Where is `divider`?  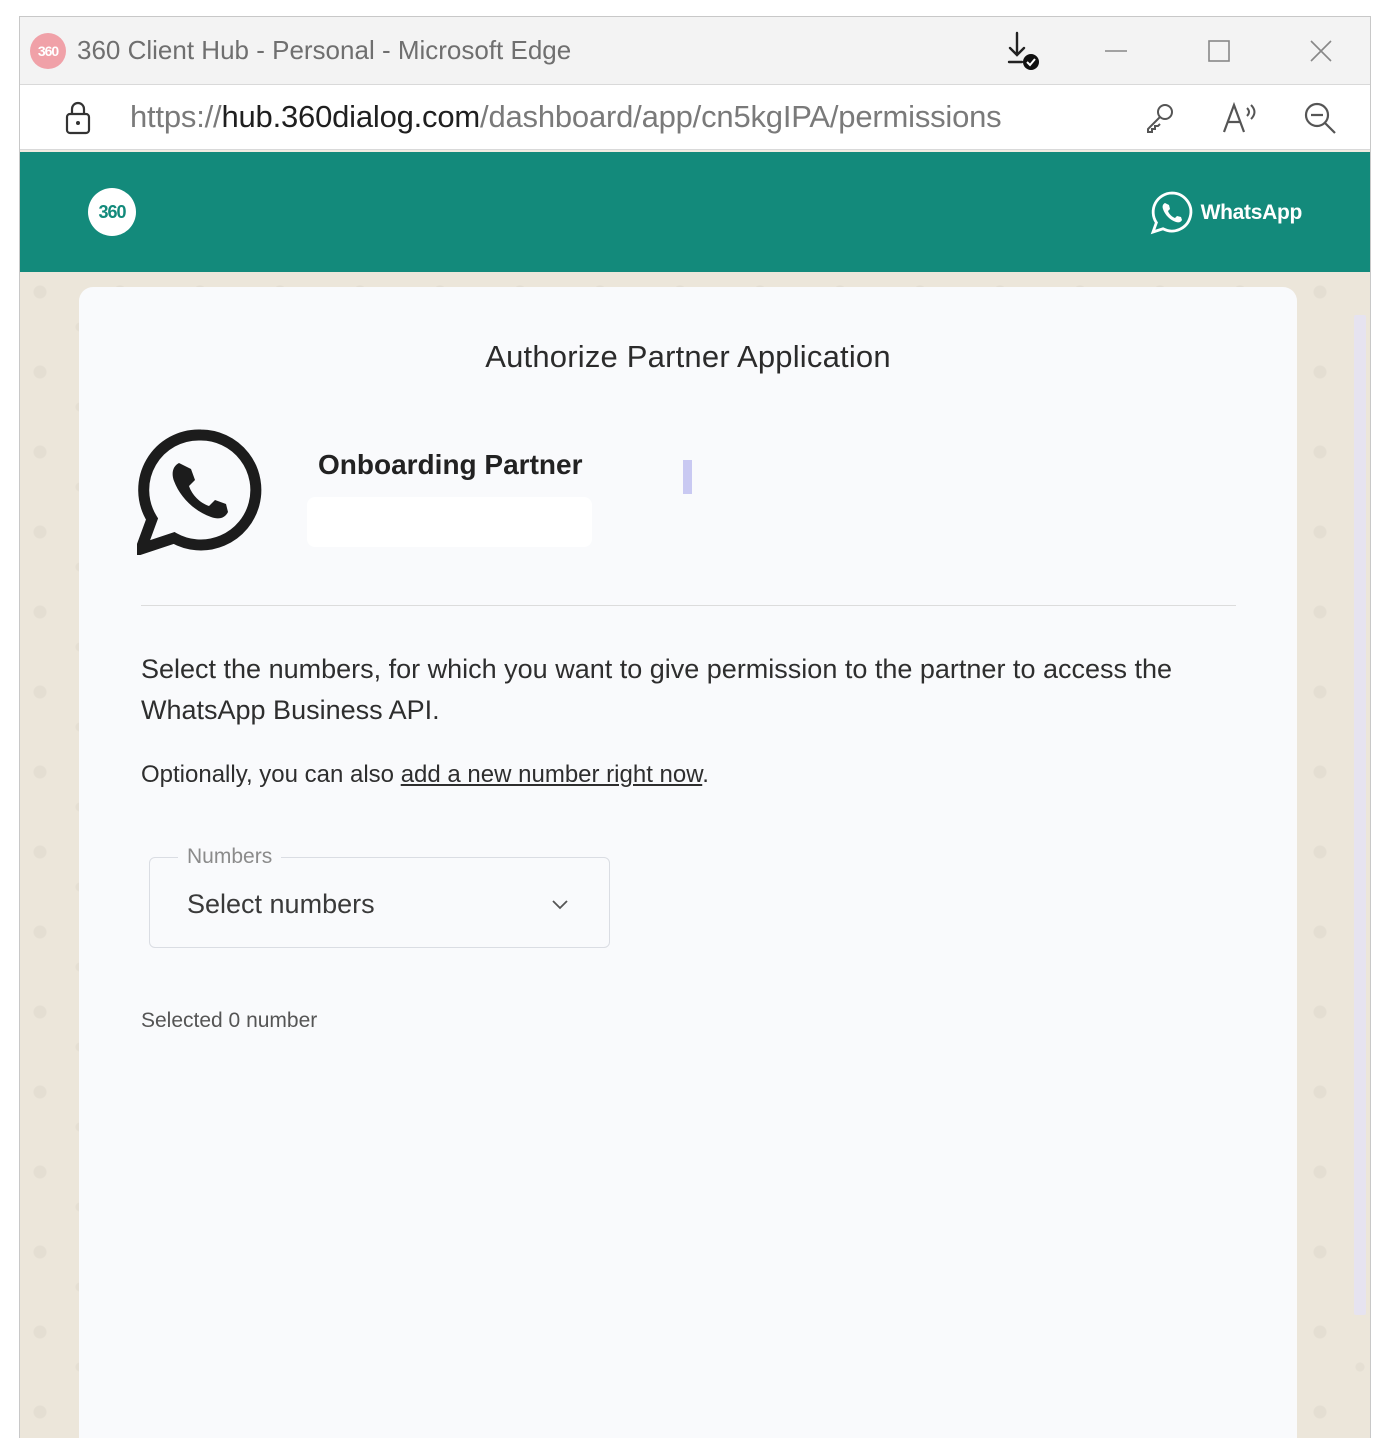 divider is located at coordinates (688, 605).